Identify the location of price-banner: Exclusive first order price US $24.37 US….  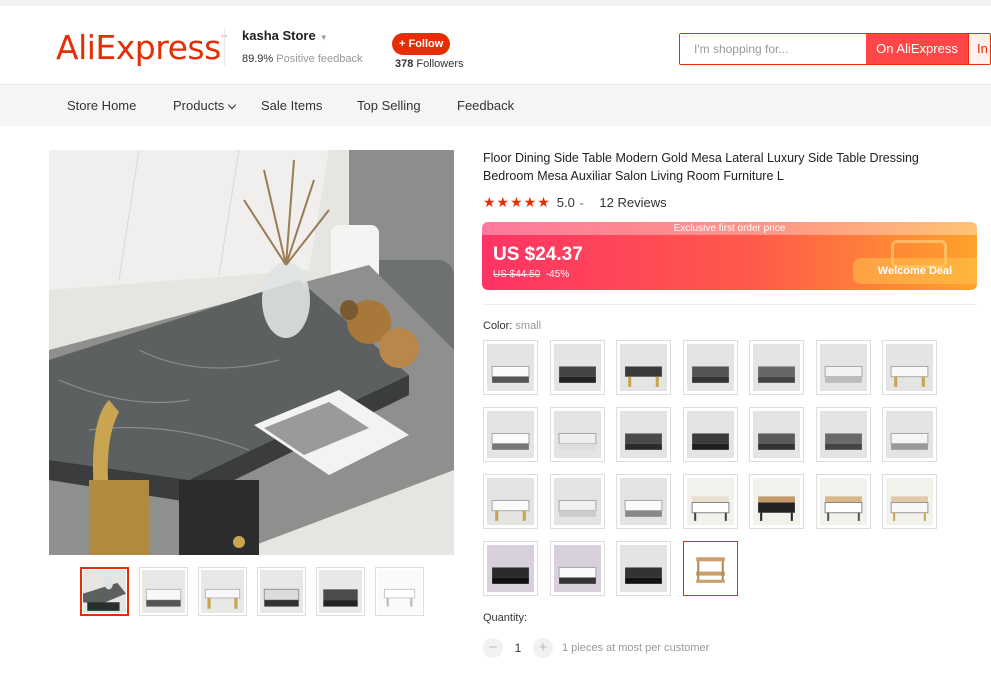
(729, 256).